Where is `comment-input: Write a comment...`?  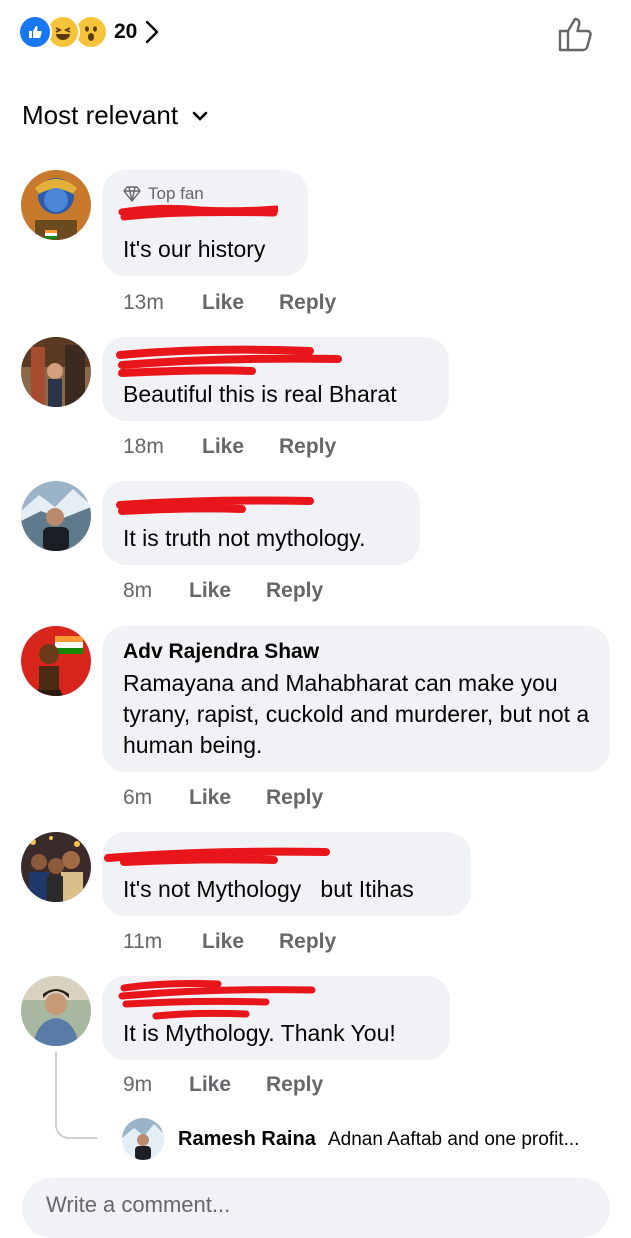
comment-input: Write a comment... is located at coordinates (316, 1208).